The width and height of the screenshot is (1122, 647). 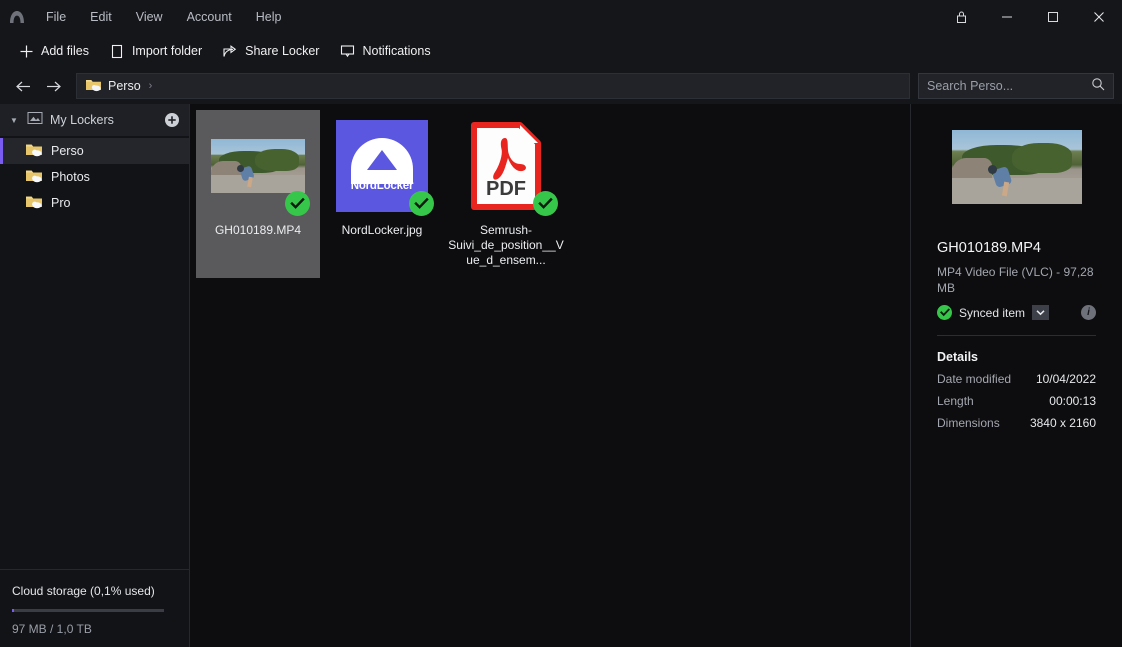 What do you see at coordinates (65, 51) in the screenshot?
I see `add-files-label: Add files` at bounding box center [65, 51].